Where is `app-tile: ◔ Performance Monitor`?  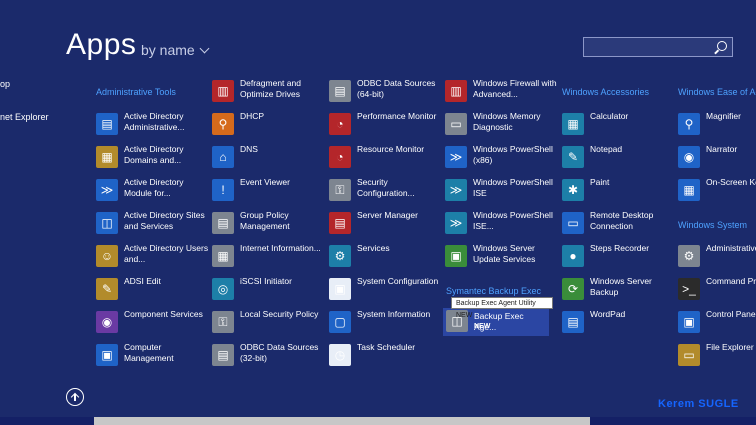 app-tile: ◔ Performance Monitor is located at coordinates (385, 126).